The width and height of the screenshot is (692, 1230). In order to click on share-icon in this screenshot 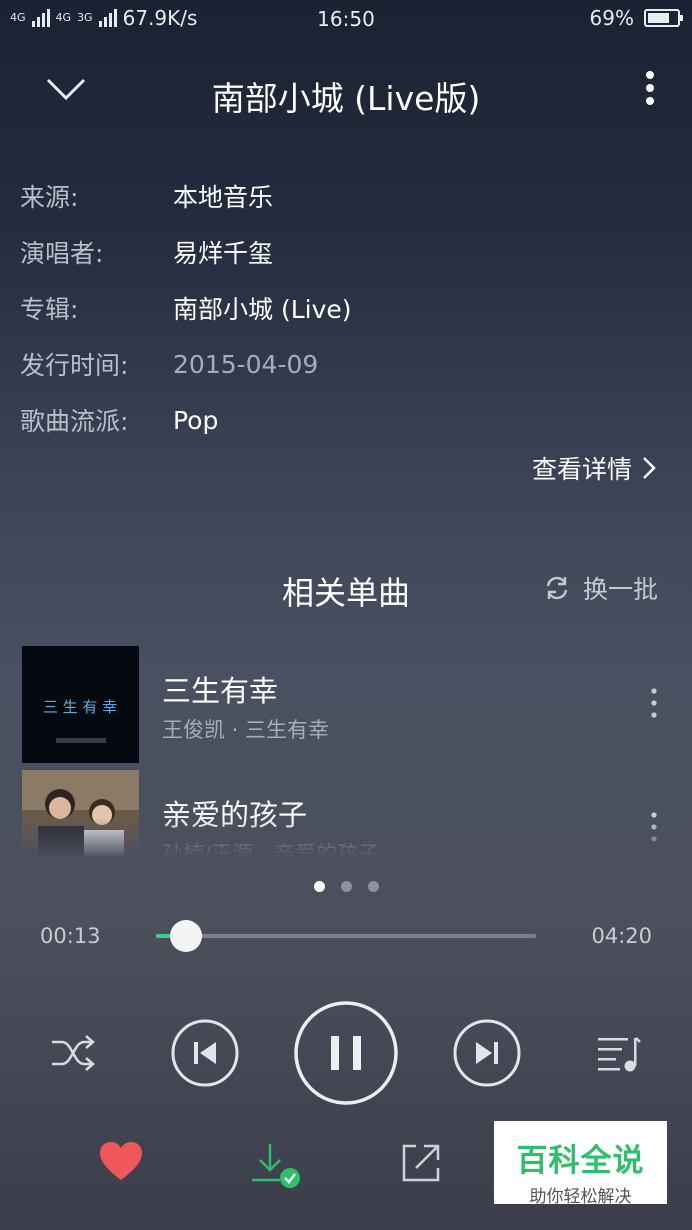, I will do `click(421, 1163)`.